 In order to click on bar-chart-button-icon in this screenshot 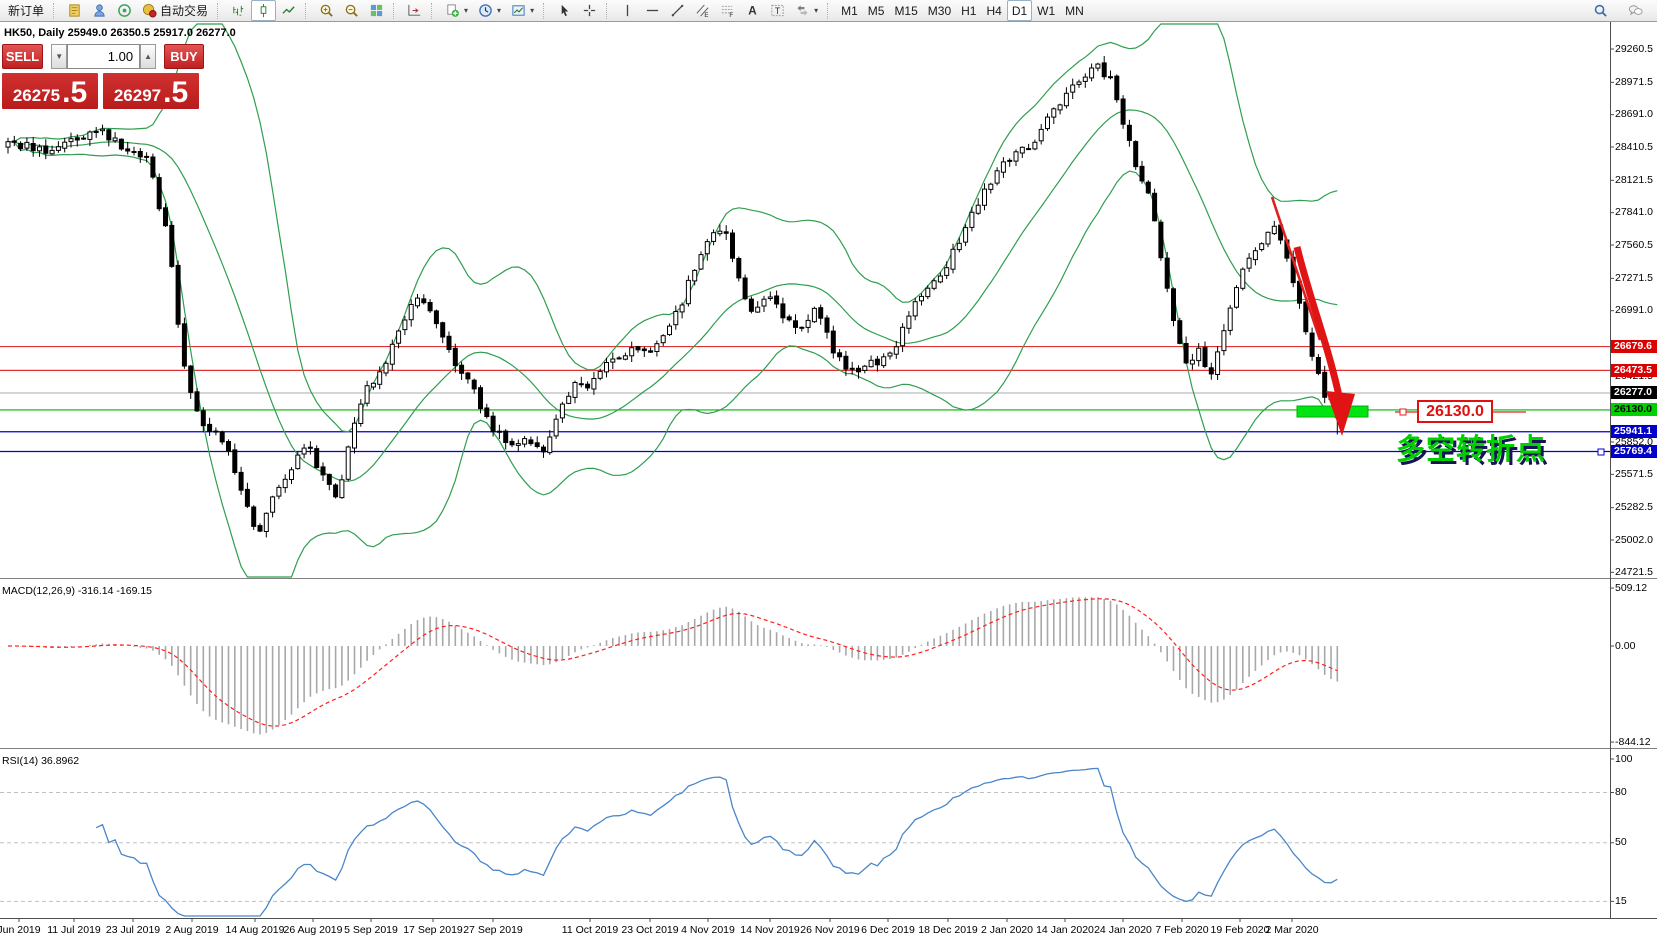, I will do `click(238, 10)`.